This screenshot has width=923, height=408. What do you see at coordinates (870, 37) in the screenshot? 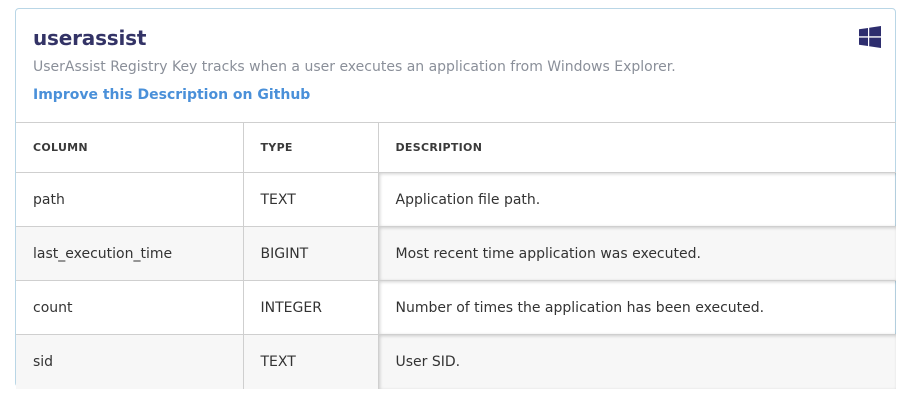
I see `windows-icon` at bounding box center [870, 37].